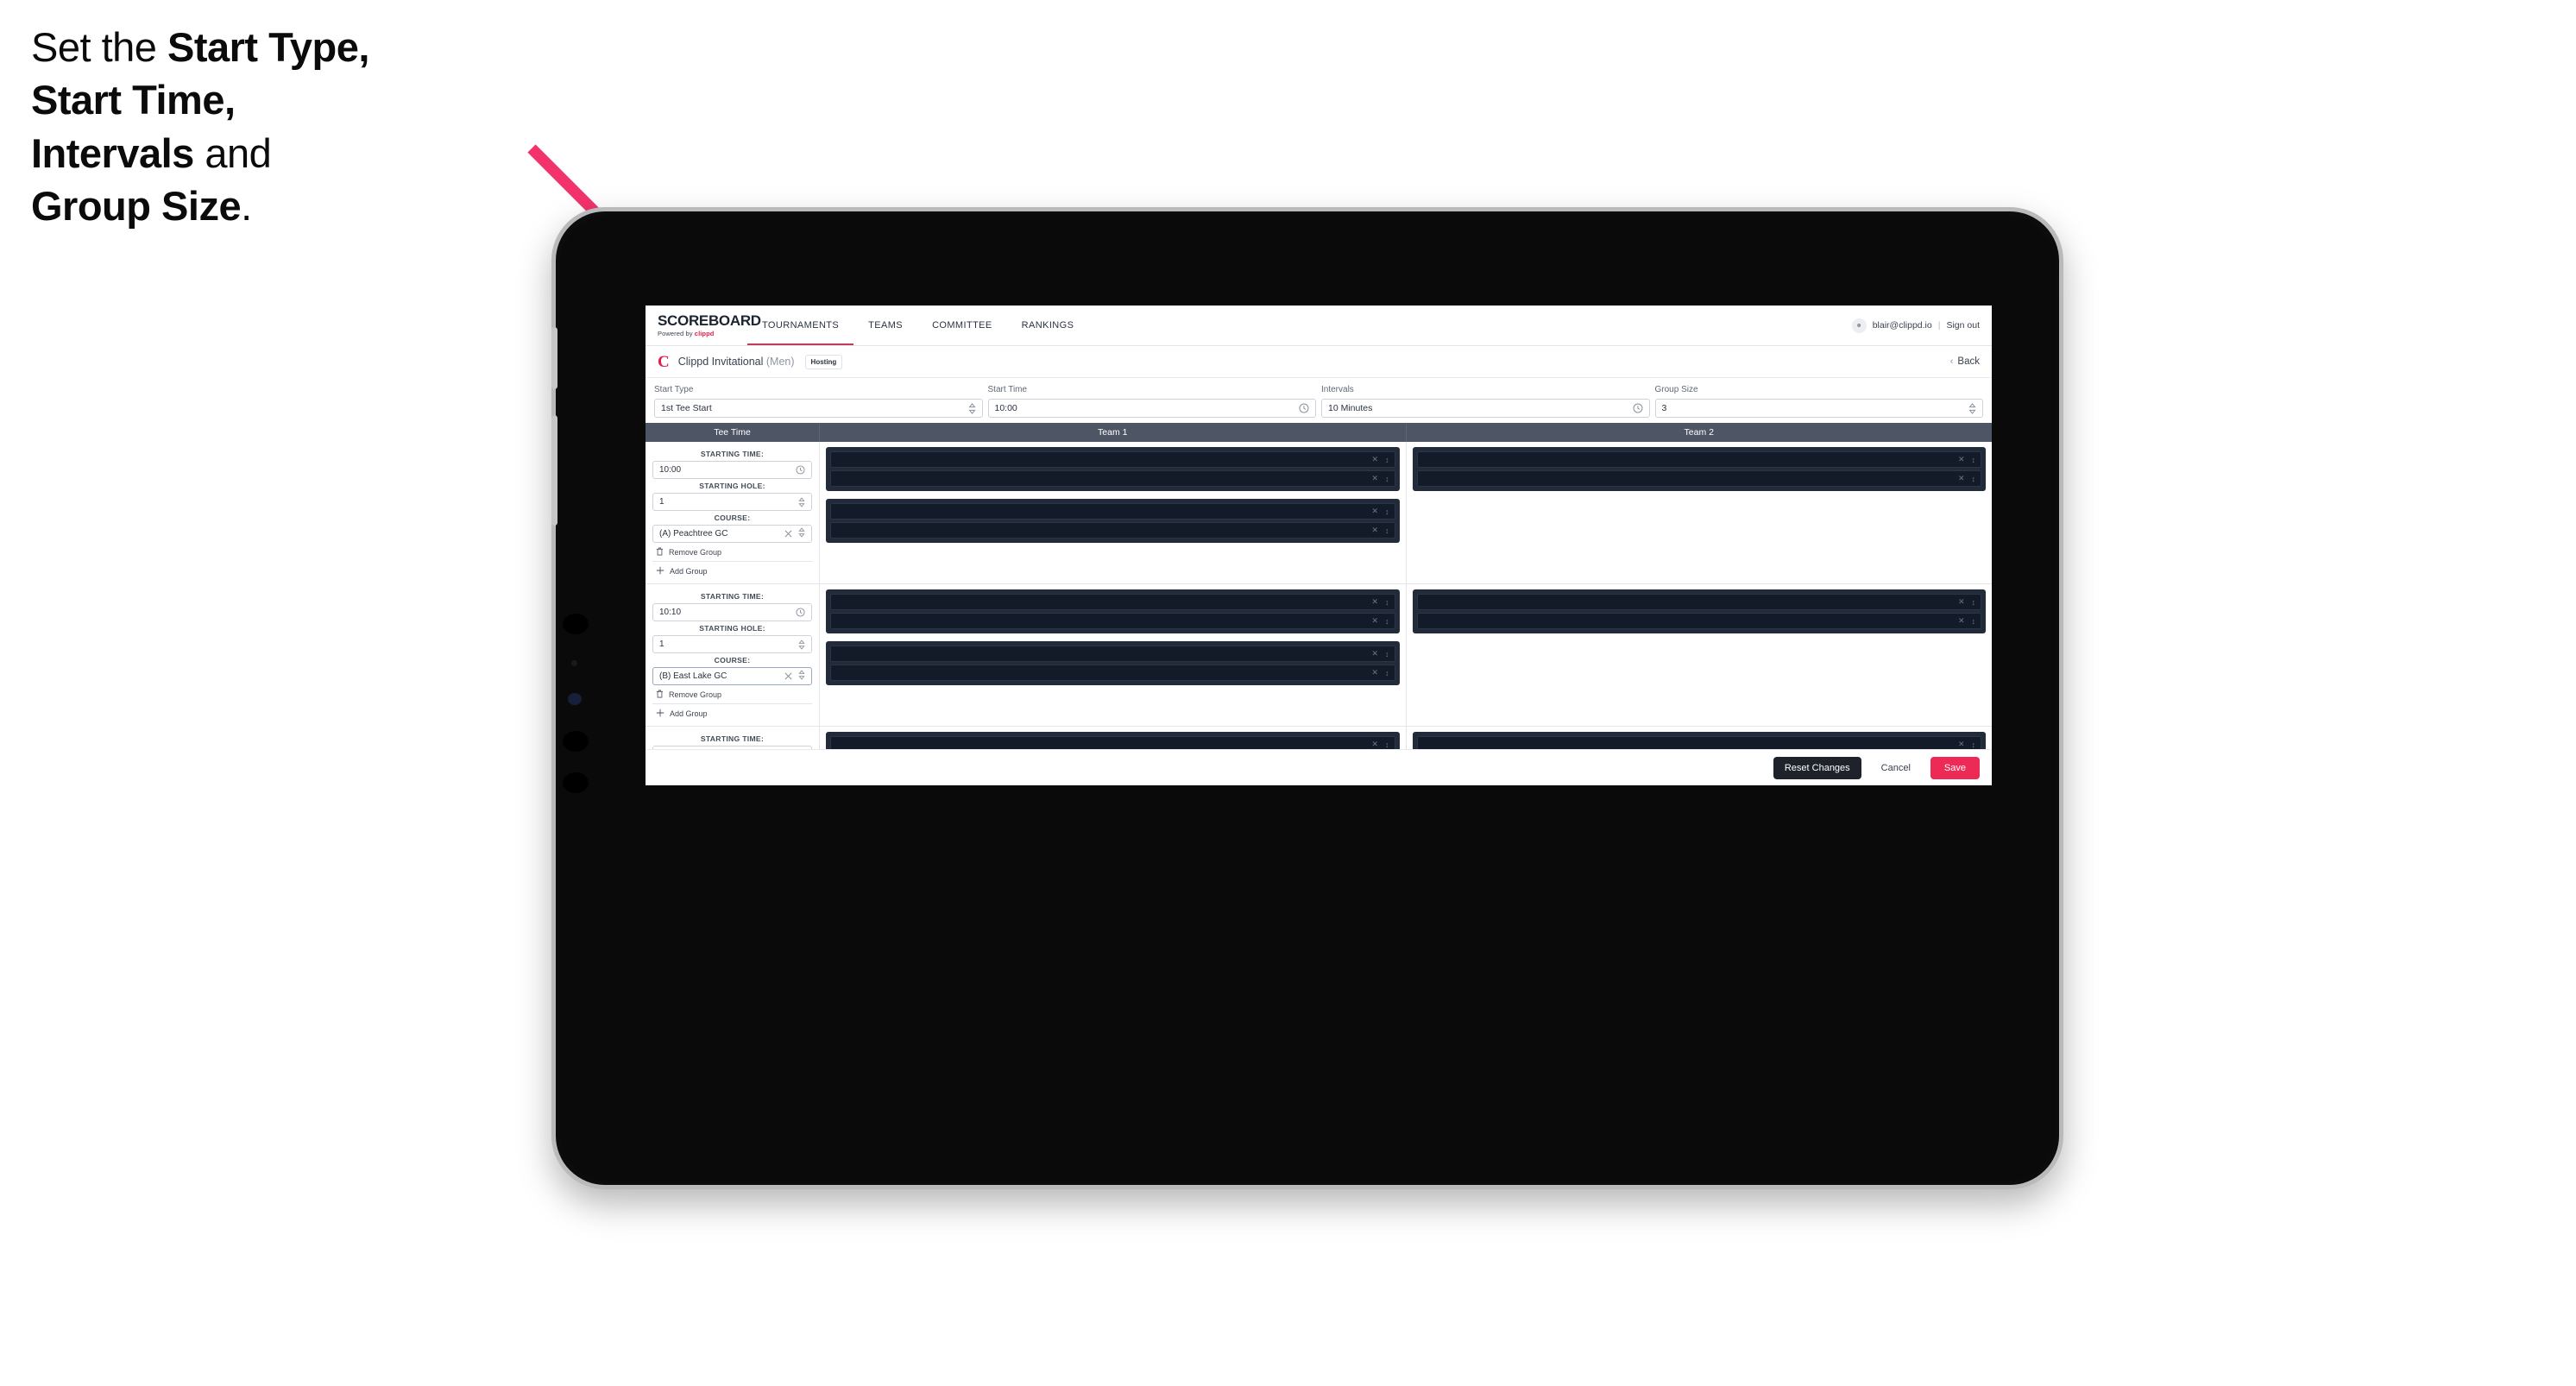 Image resolution: width=2576 pixels, height=1386 pixels. Describe the element at coordinates (1351, 408) in the screenshot. I see `intervals-value: 10 Minutes` at that location.